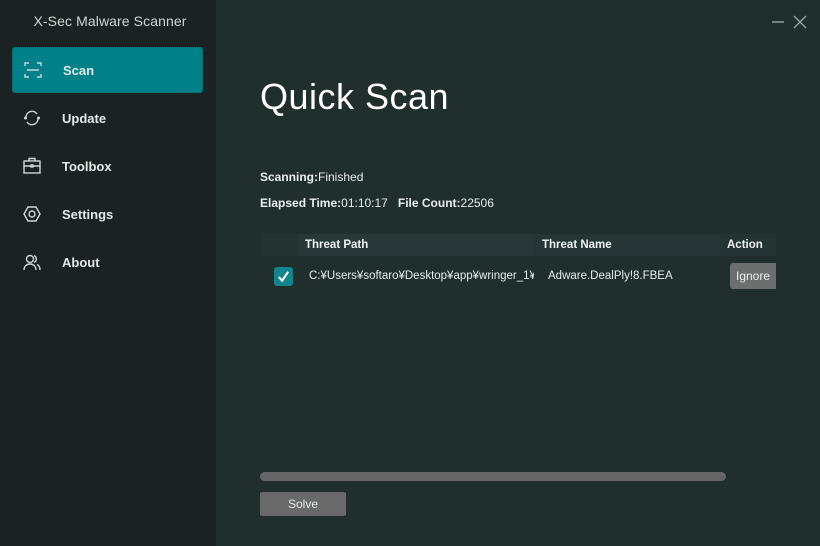 The image size is (820, 546). Describe the element at coordinates (107, 262) in the screenshot. I see `sidebar-item-about: About` at that location.